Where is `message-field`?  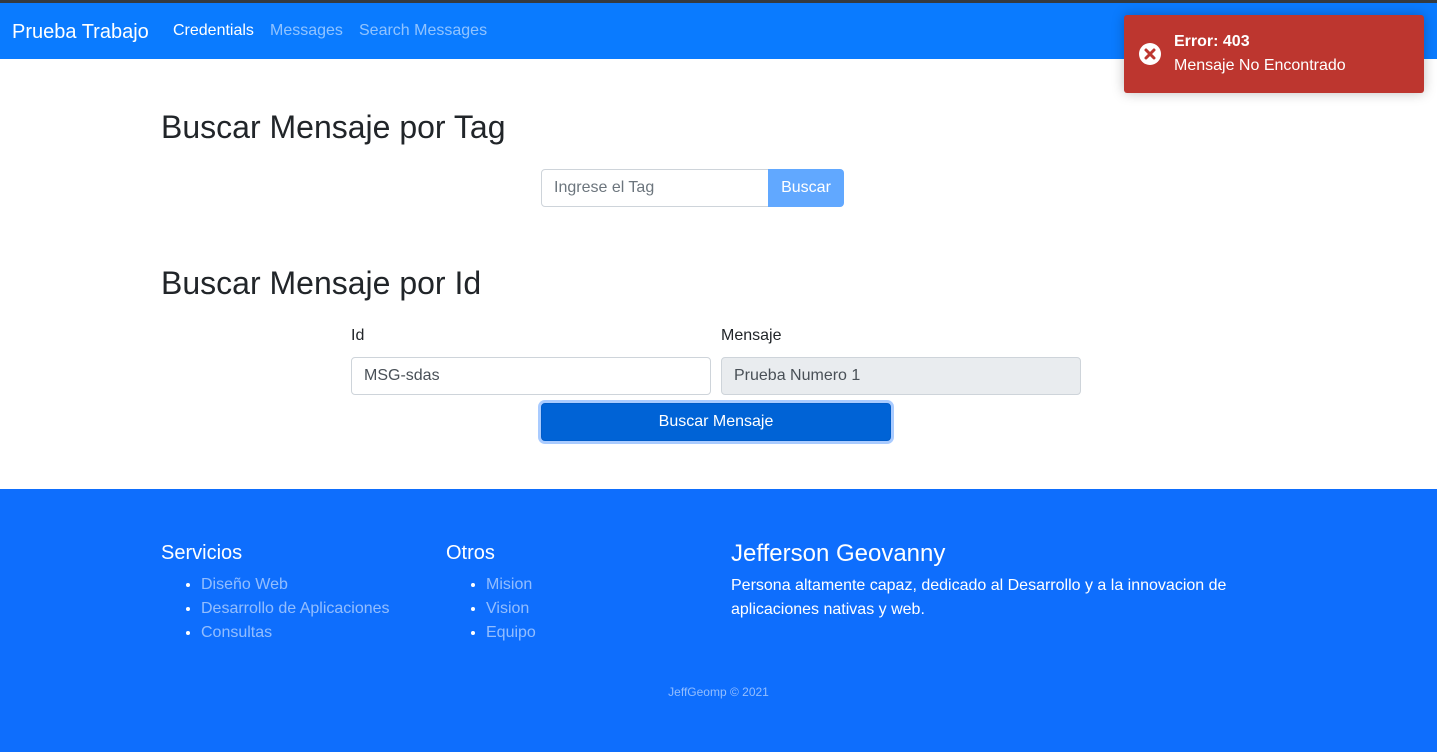
message-field is located at coordinates (901, 376).